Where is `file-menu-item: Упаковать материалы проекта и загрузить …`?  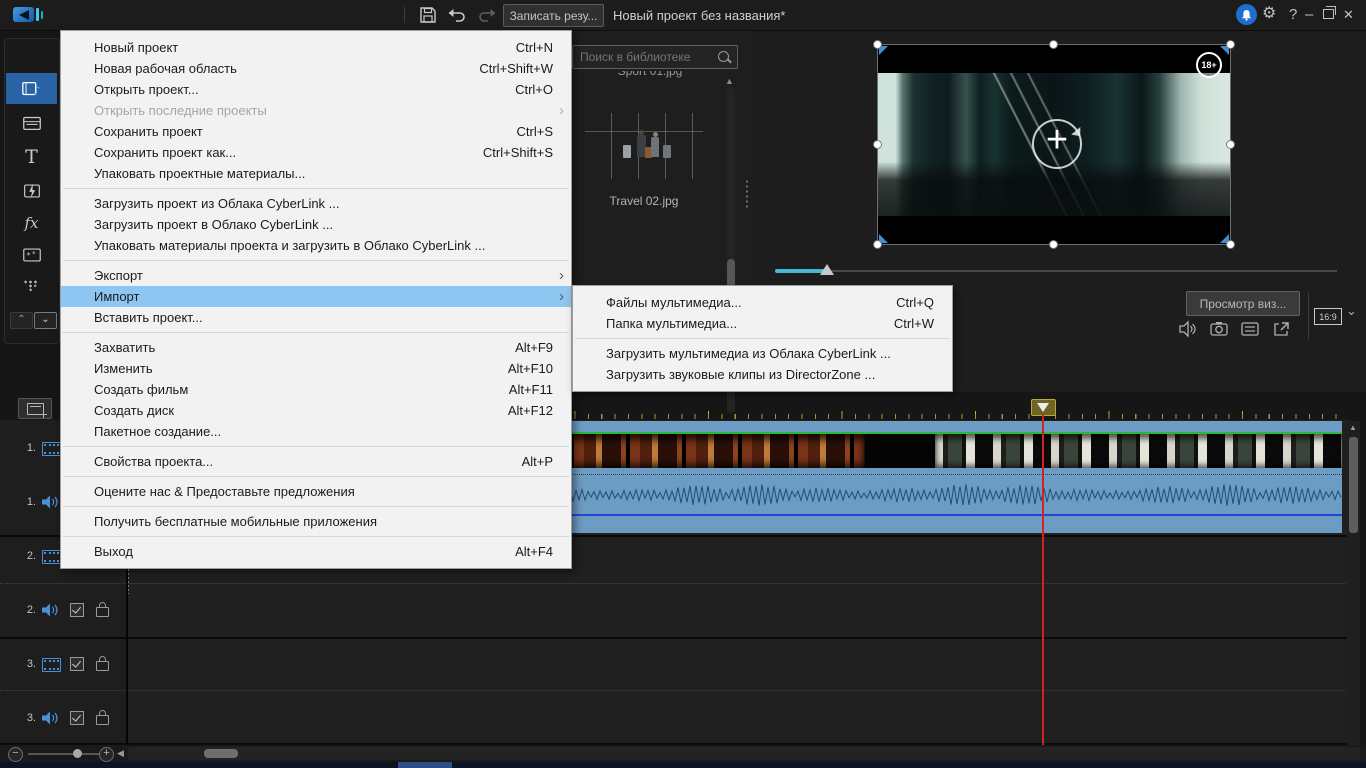
file-menu-item: Упаковать материалы проекта и загрузить … is located at coordinates (316, 248).